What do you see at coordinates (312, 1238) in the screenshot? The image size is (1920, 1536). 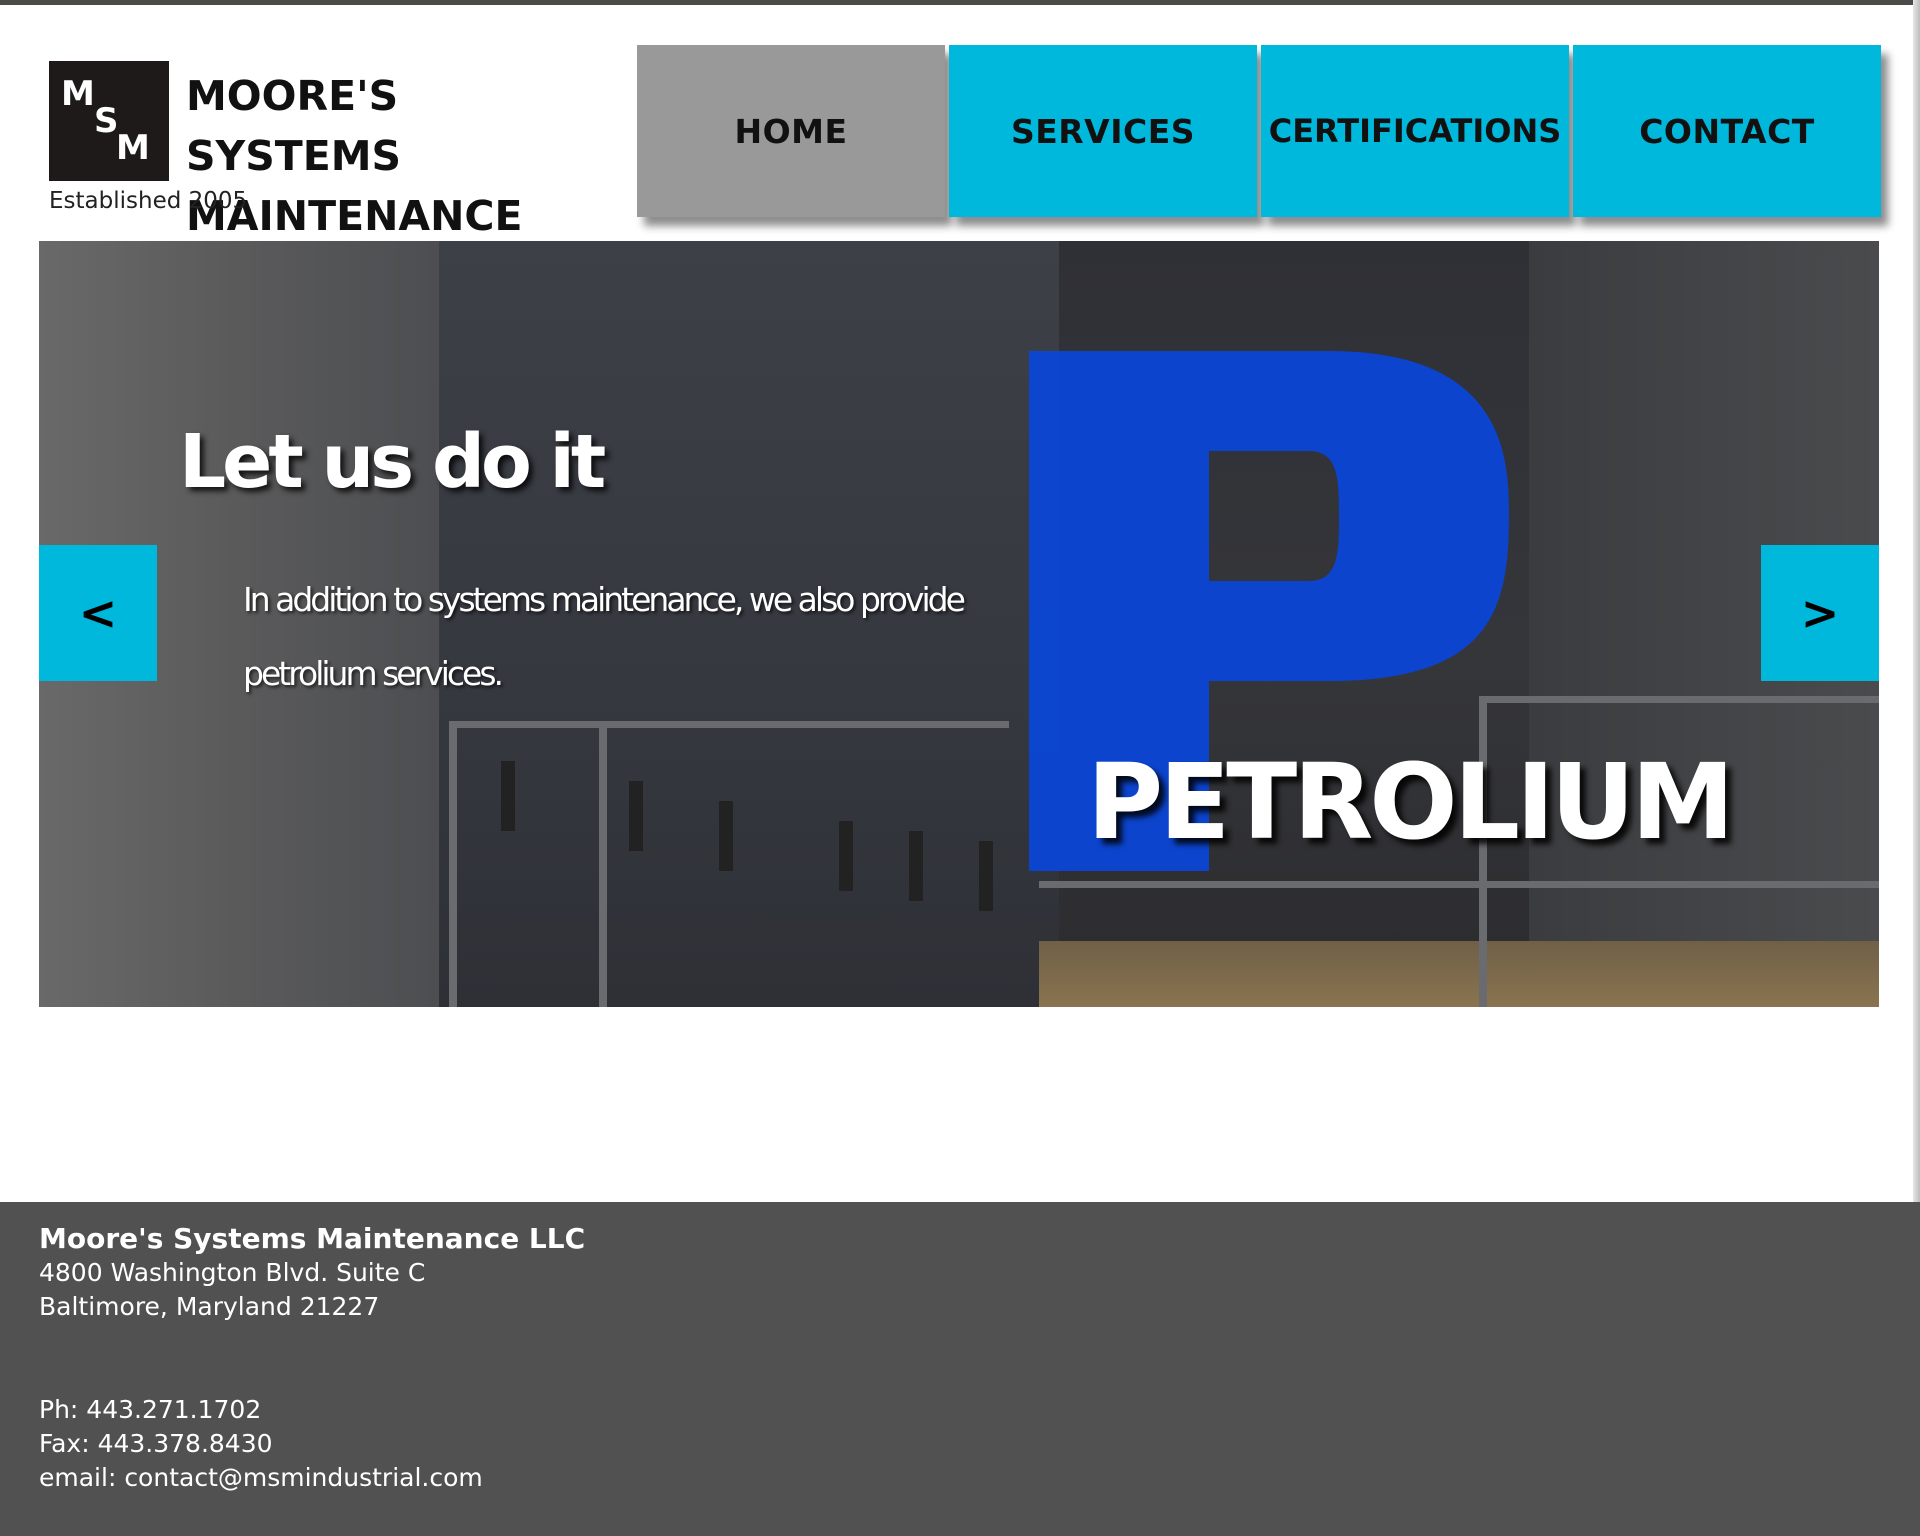 I see `footer-company-name: Moore's Systems Maintenance LLC` at bounding box center [312, 1238].